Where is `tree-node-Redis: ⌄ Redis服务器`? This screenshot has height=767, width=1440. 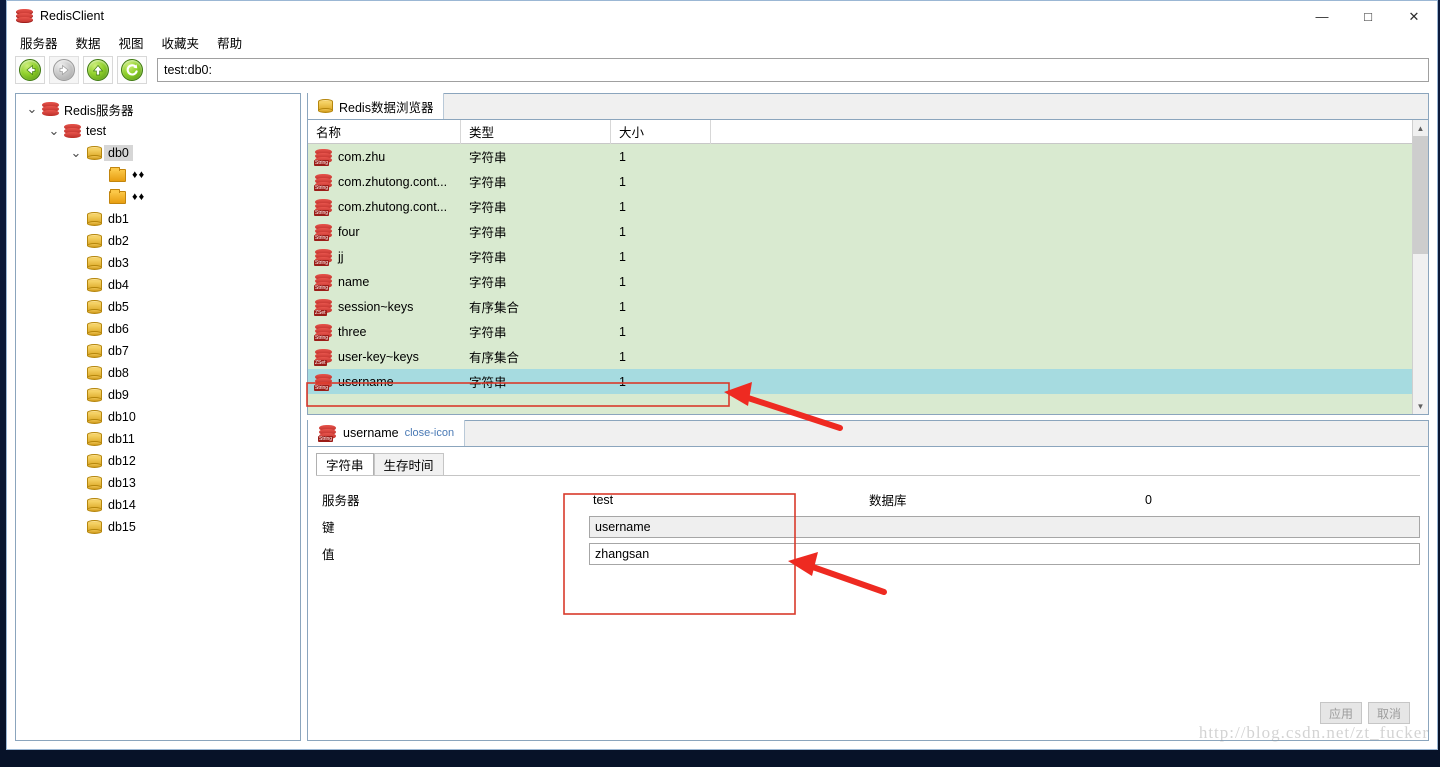
tree-node-Redis: ⌄ Redis服务器 is located at coordinates (158, 109).